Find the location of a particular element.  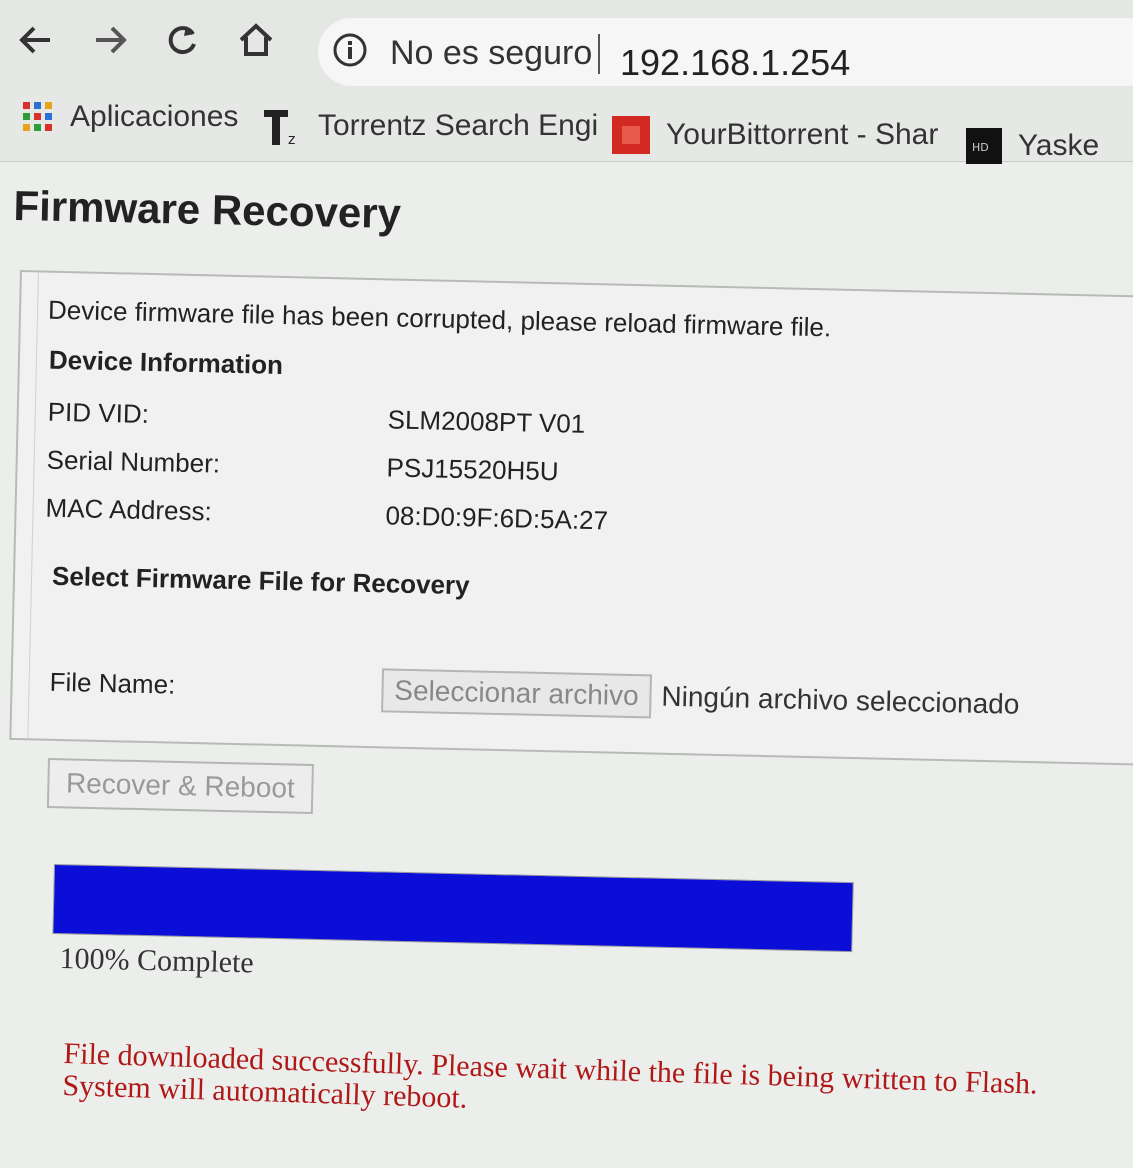

hd-icon: HD is located at coordinates (984, 146).